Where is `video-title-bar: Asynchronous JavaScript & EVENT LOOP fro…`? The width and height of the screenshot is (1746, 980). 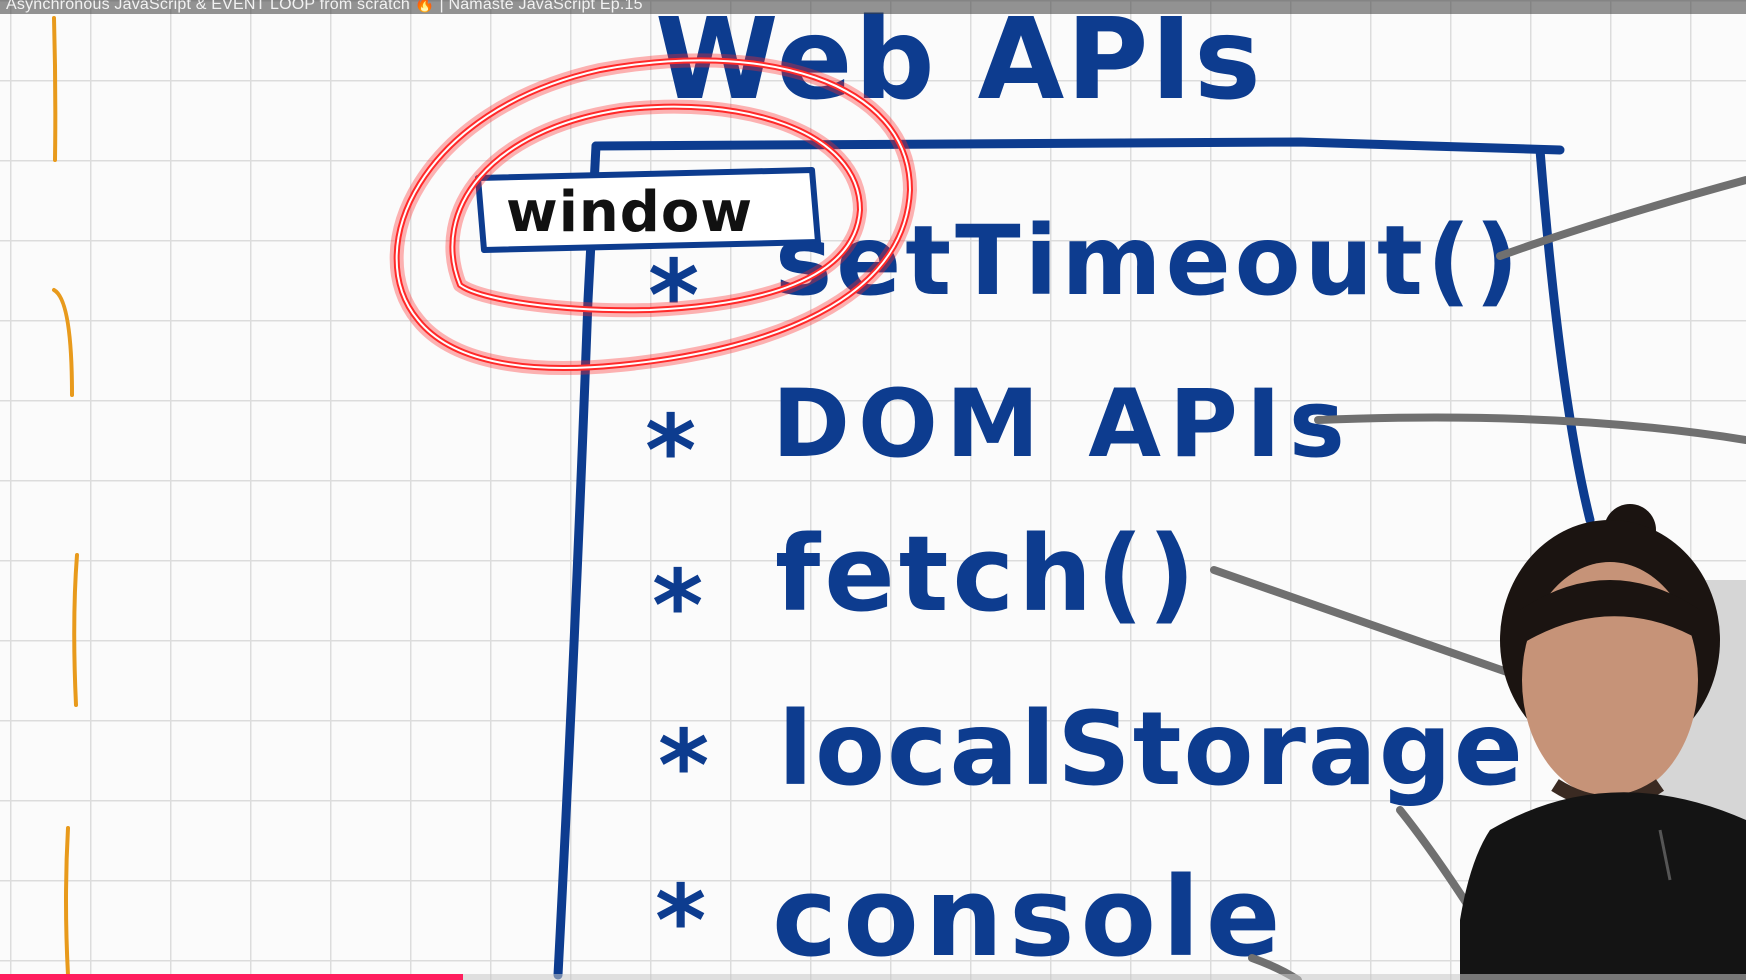
video-title-bar: Asynchronous JavaScript & EVENT LOOP fro… is located at coordinates (873, 7).